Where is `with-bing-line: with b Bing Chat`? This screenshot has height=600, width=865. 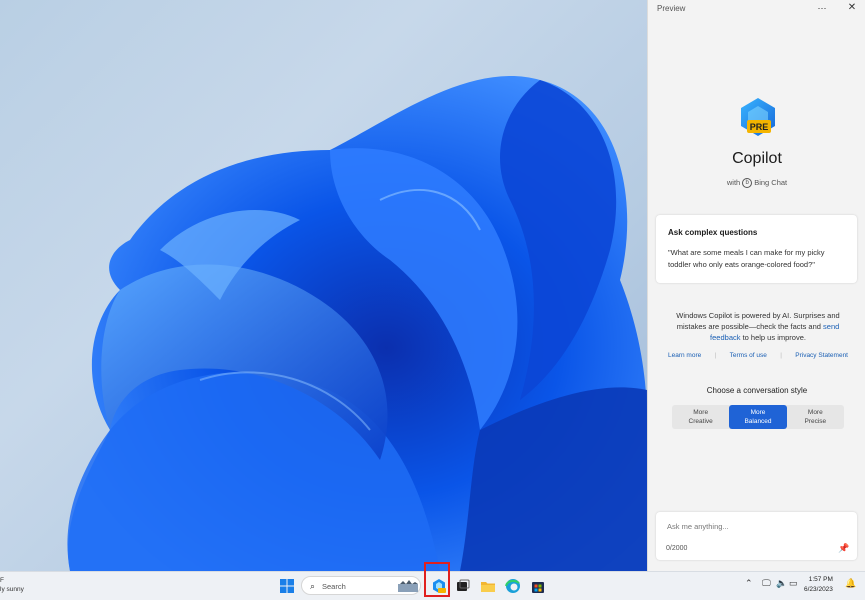 with-bing-line: with b Bing Chat is located at coordinates (756, 183).